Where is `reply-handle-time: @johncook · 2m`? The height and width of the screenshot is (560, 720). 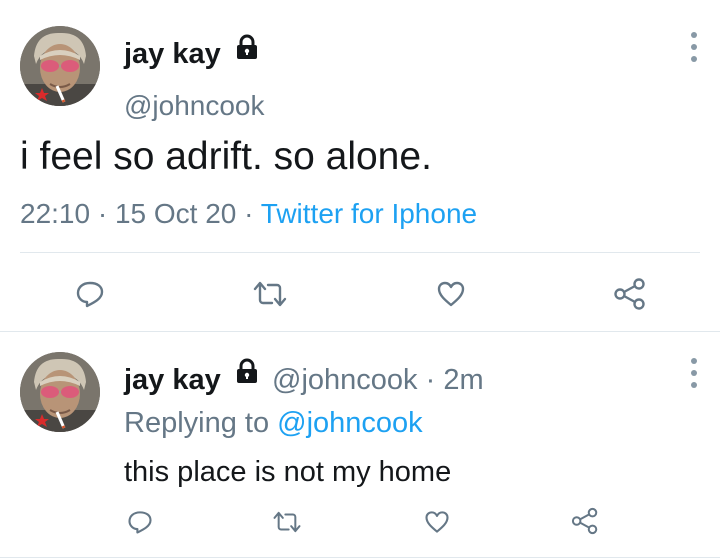
reply-handle-time: @johncook · 2m is located at coordinates (378, 380).